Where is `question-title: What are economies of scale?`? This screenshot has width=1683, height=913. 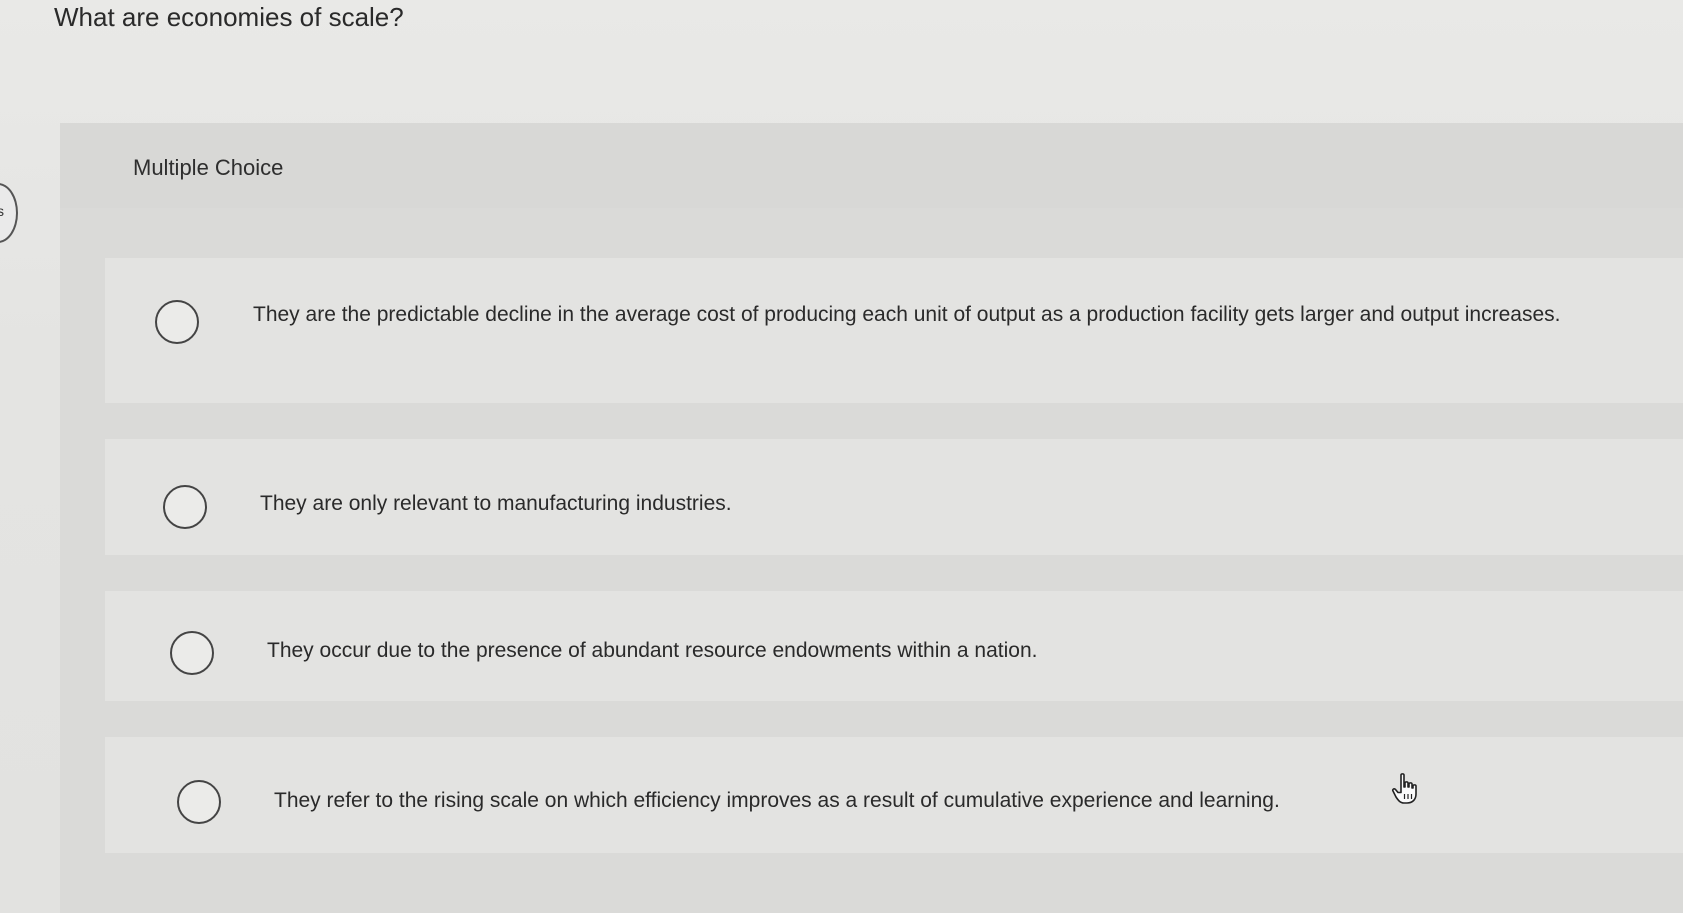
question-title: What are economies of scale? is located at coordinates (229, 17).